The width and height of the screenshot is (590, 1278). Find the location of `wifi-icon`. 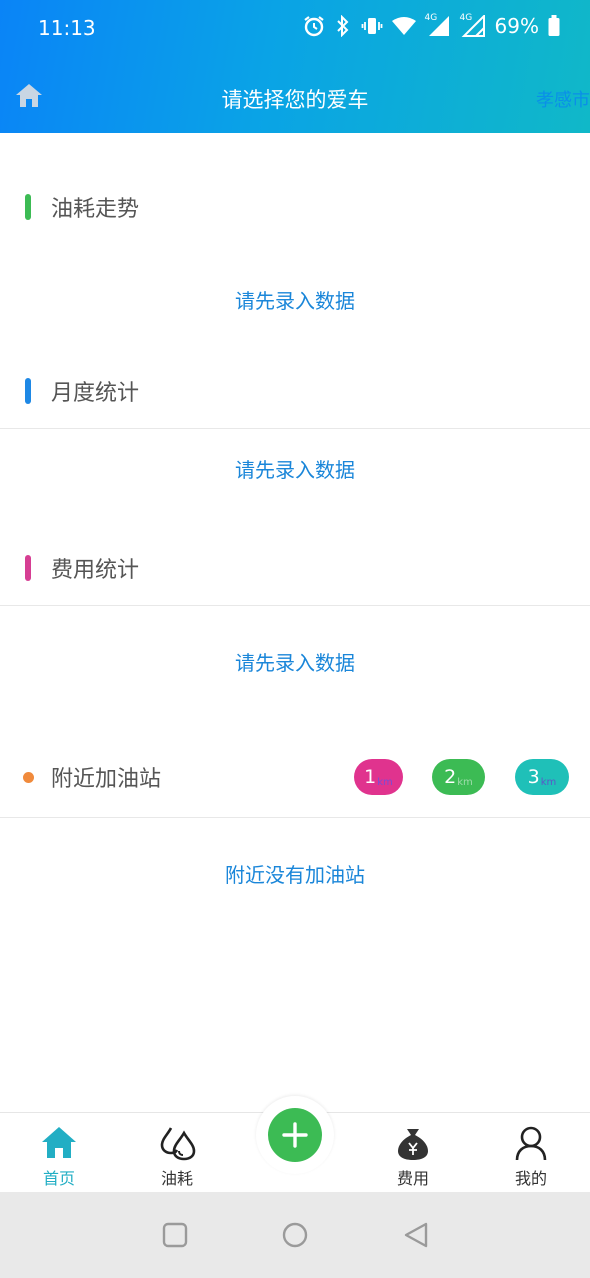

wifi-icon is located at coordinates (403, 26).